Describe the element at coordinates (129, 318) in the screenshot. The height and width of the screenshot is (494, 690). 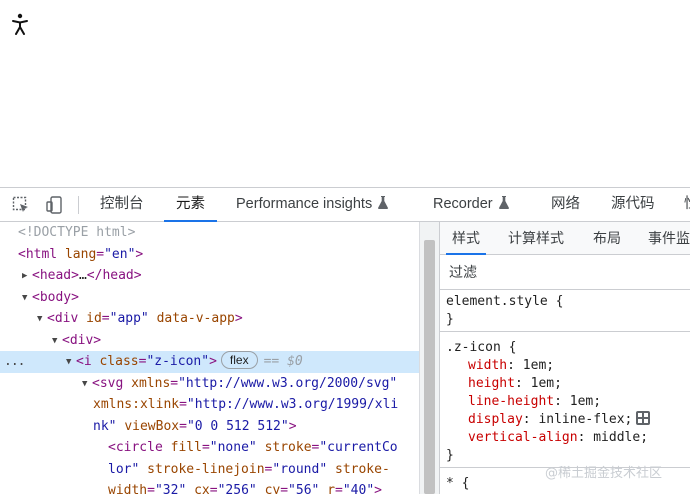
I see `attr-value: "app"` at that location.